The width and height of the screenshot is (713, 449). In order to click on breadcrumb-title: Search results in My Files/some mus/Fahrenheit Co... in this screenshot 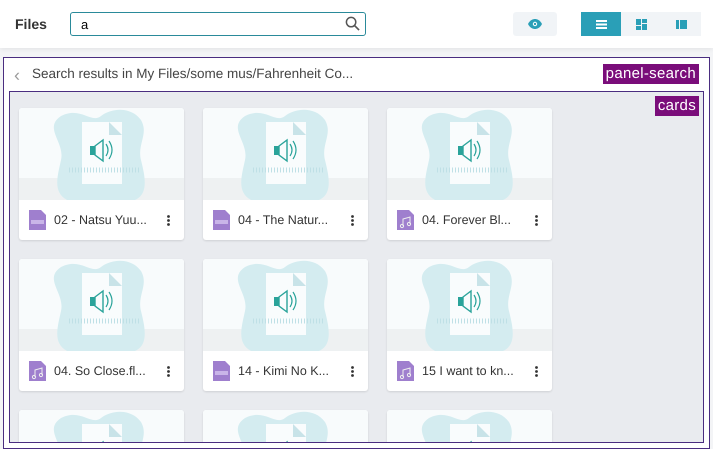, I will do `click(193, 74)`.